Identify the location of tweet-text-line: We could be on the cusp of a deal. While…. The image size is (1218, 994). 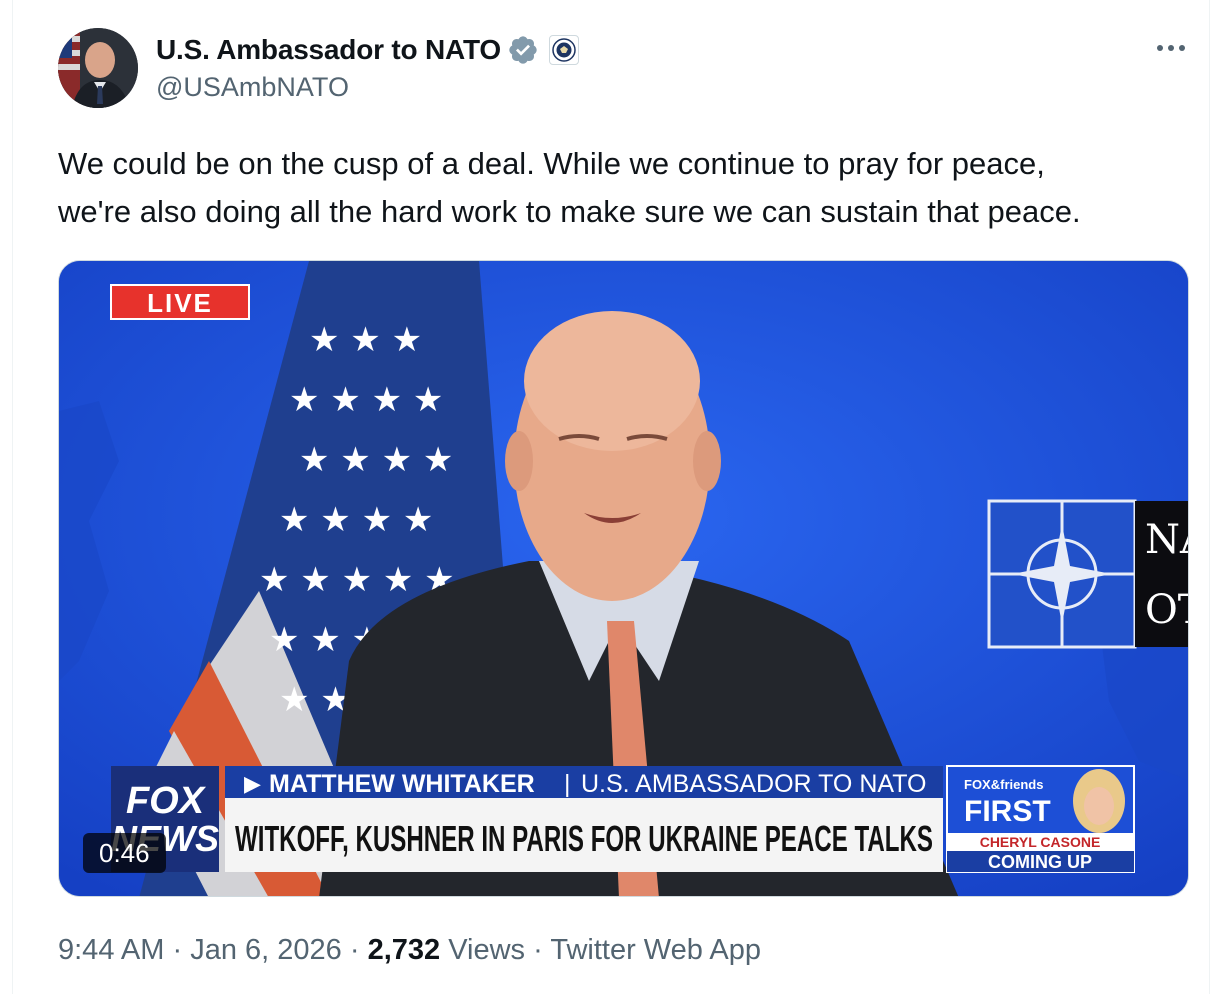
(551, 163).